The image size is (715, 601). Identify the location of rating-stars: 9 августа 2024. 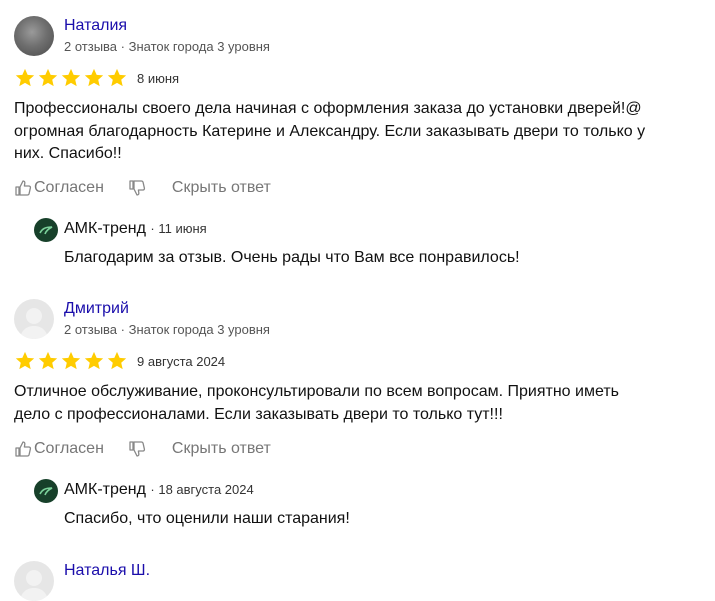
(119, 361).